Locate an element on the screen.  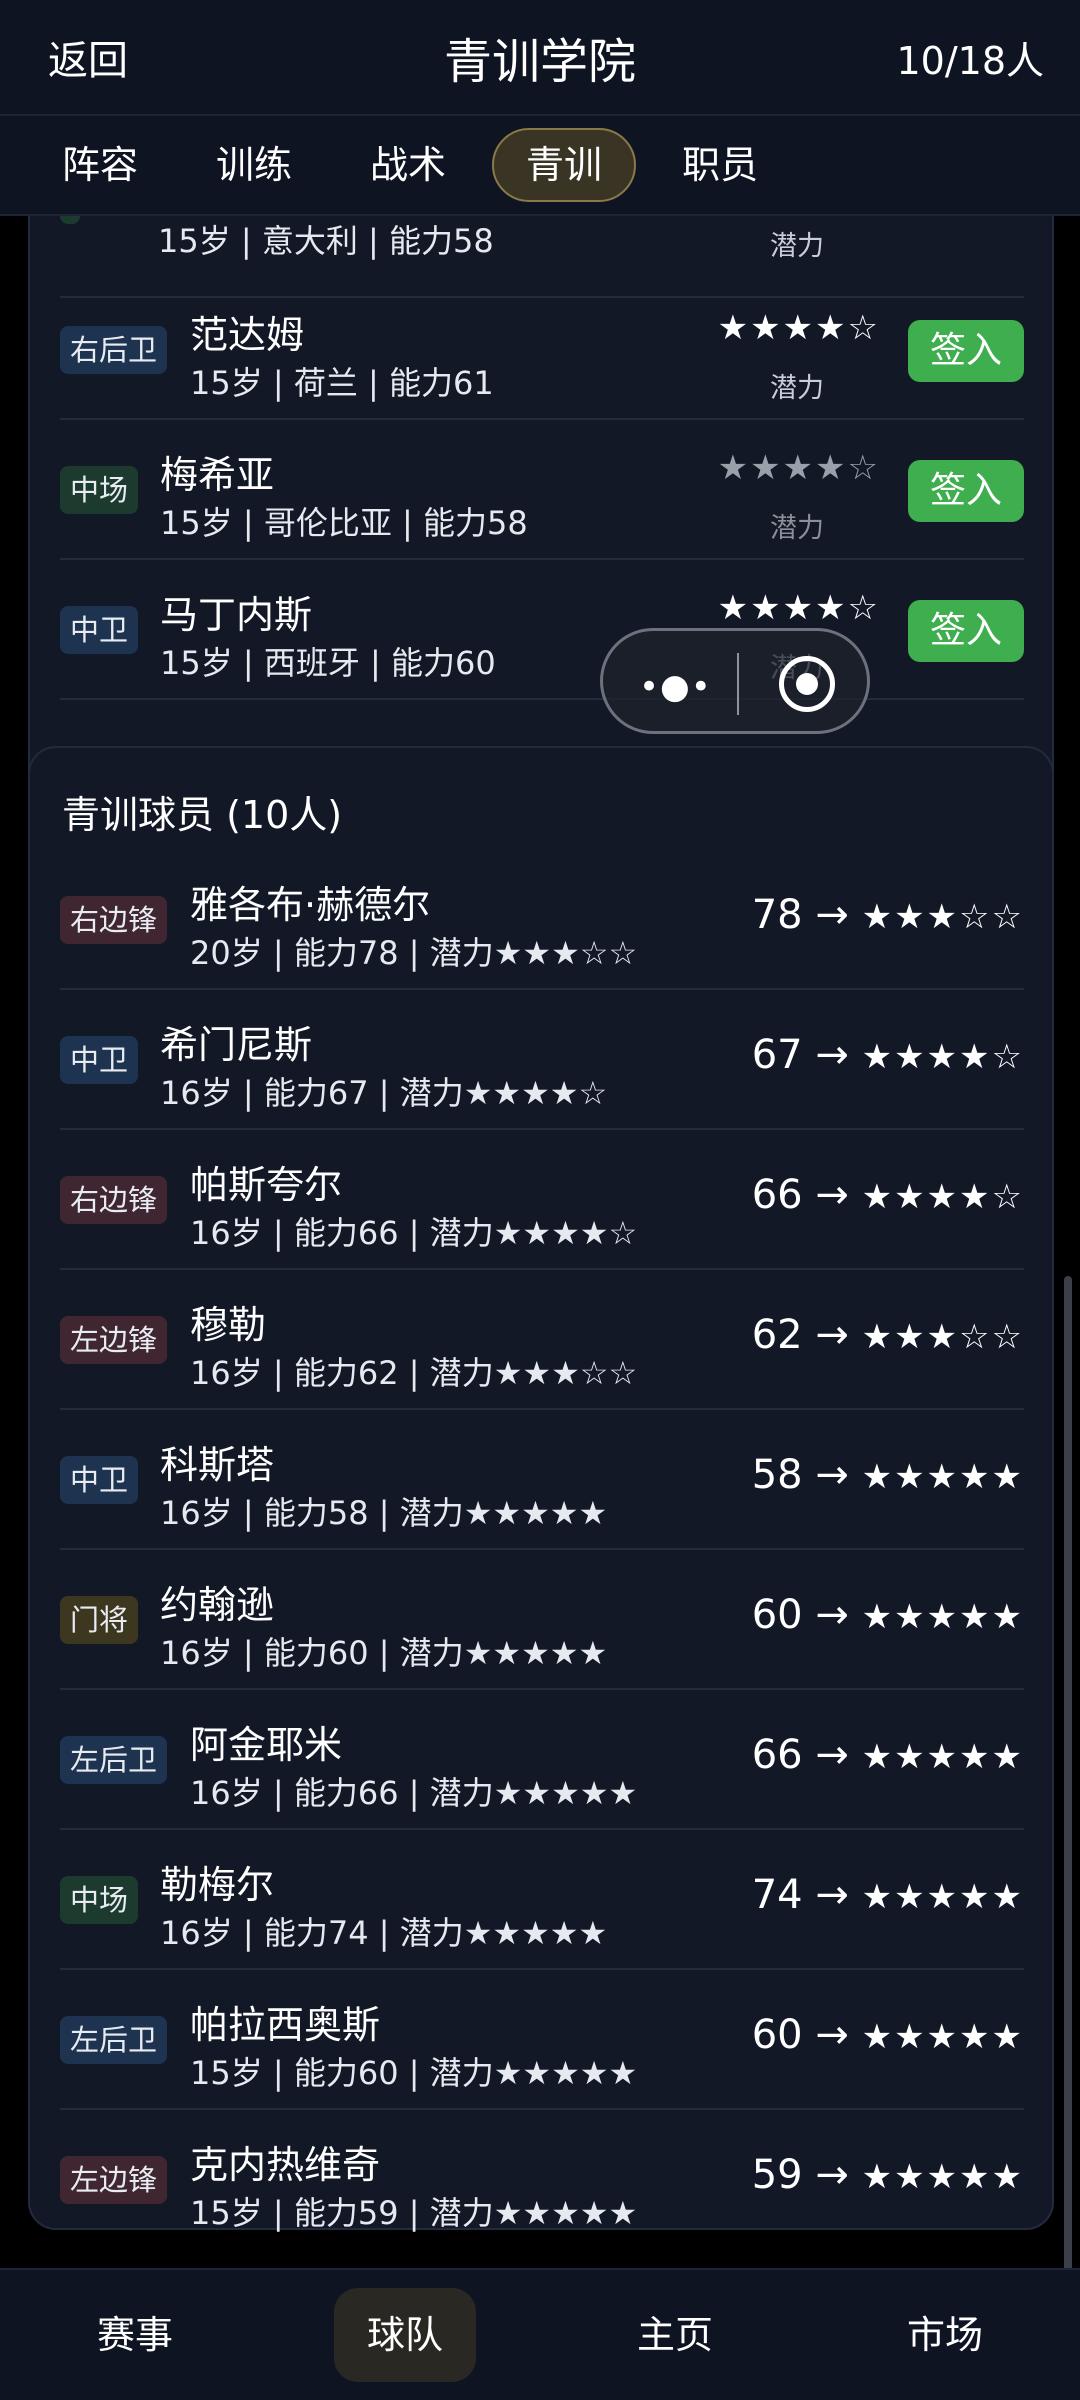
projected-stars: ★★★★☆ is located at coordinates (942, 1057).